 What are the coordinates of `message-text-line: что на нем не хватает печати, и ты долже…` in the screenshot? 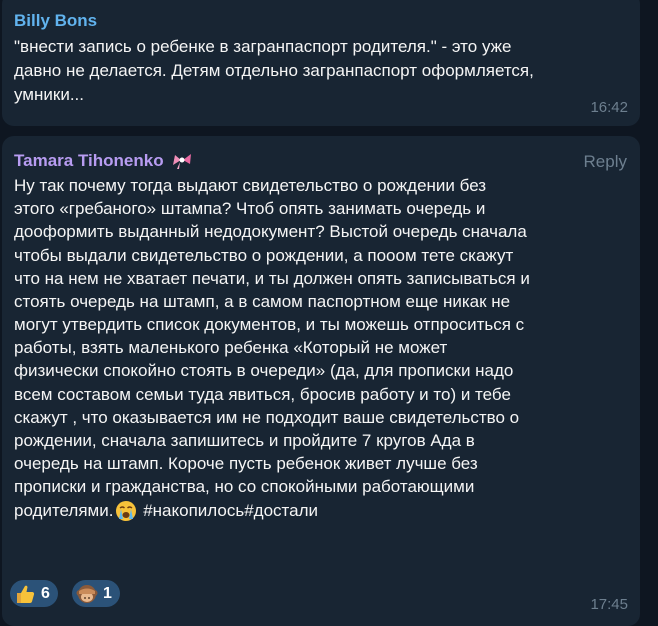 It's located at (272, 278).